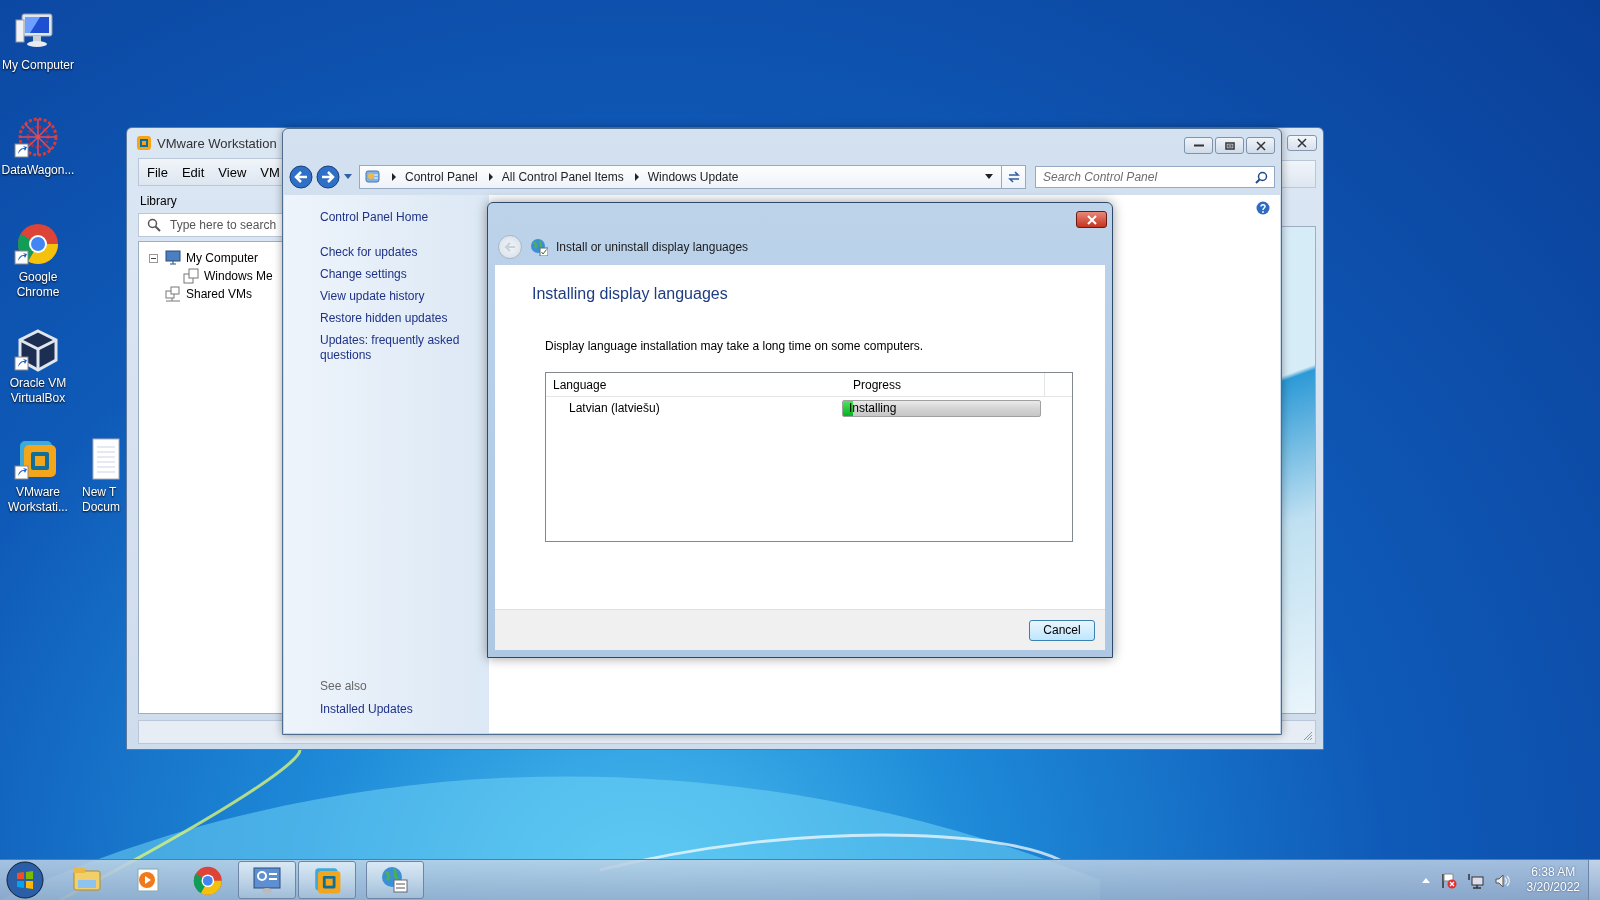  I want to click on maximize-button, so click(1229, 145).